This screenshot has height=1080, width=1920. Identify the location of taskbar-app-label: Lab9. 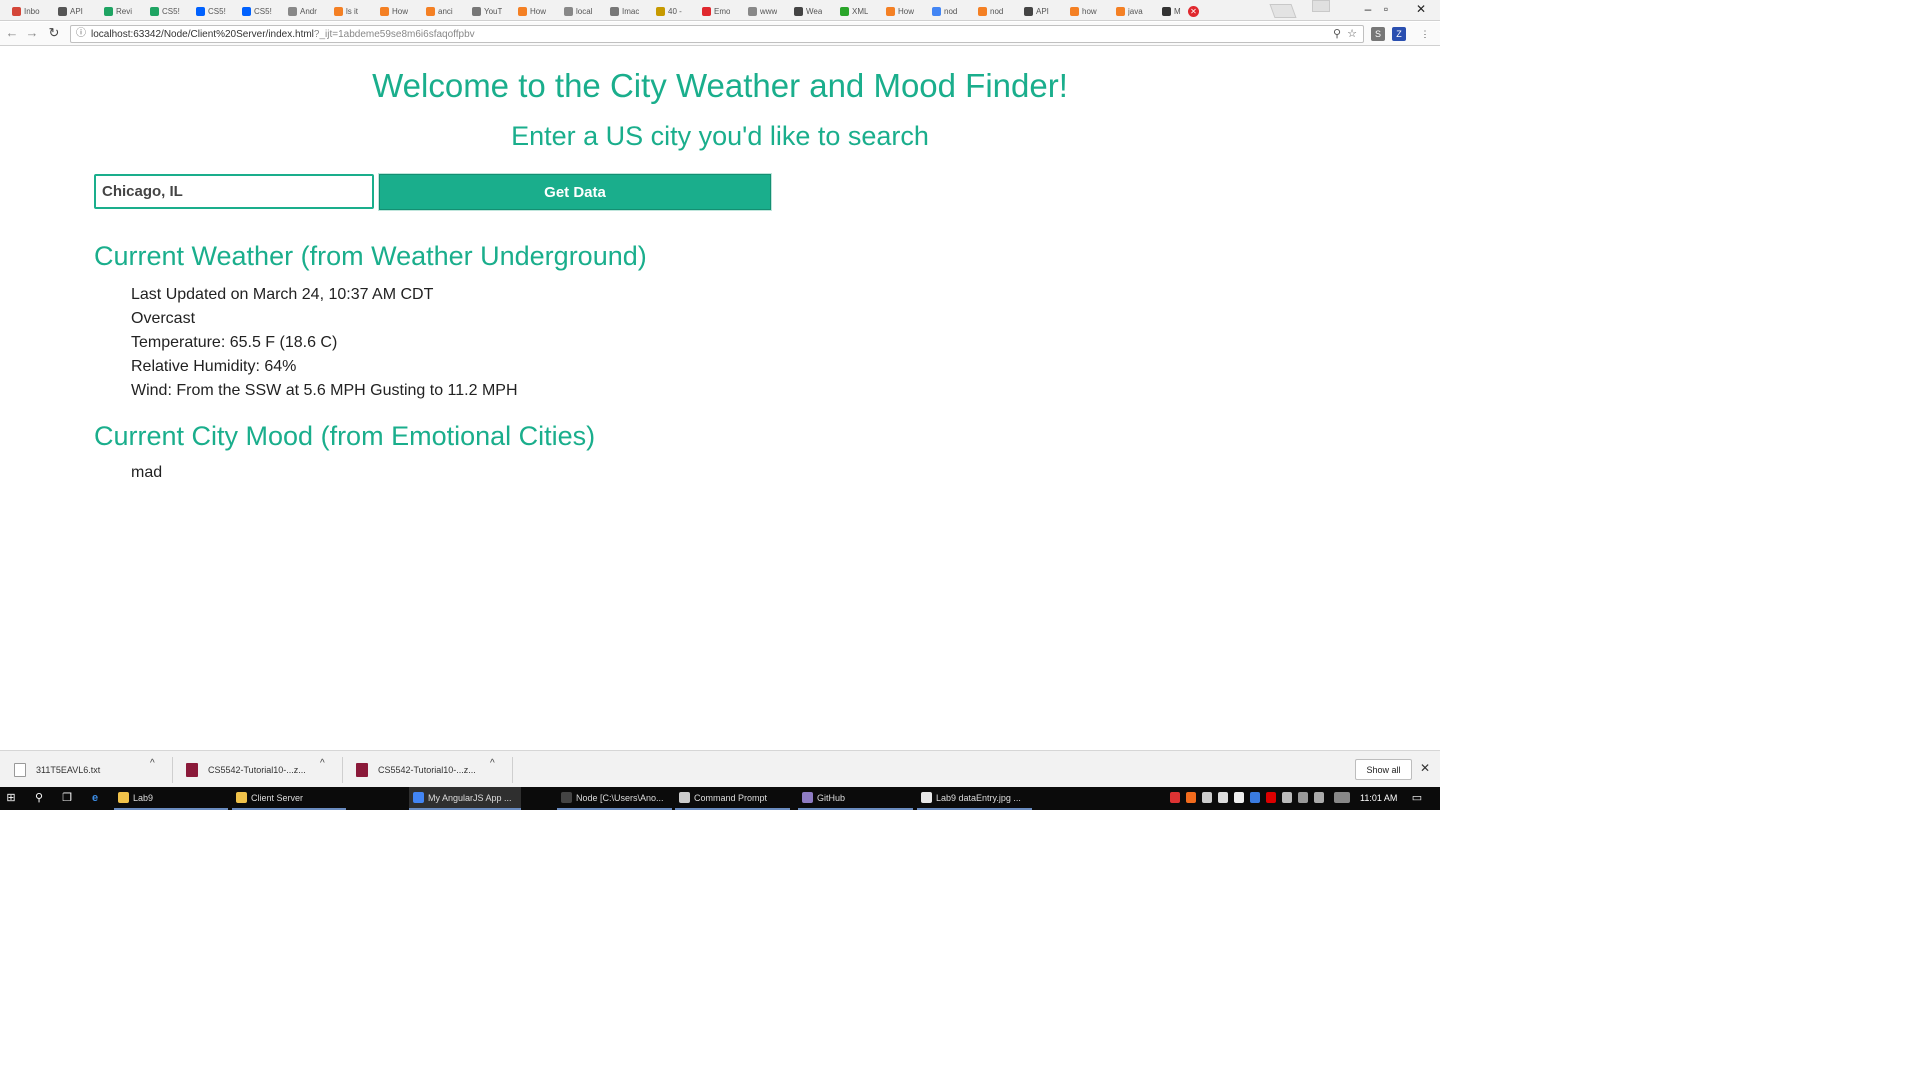
(143, 797).